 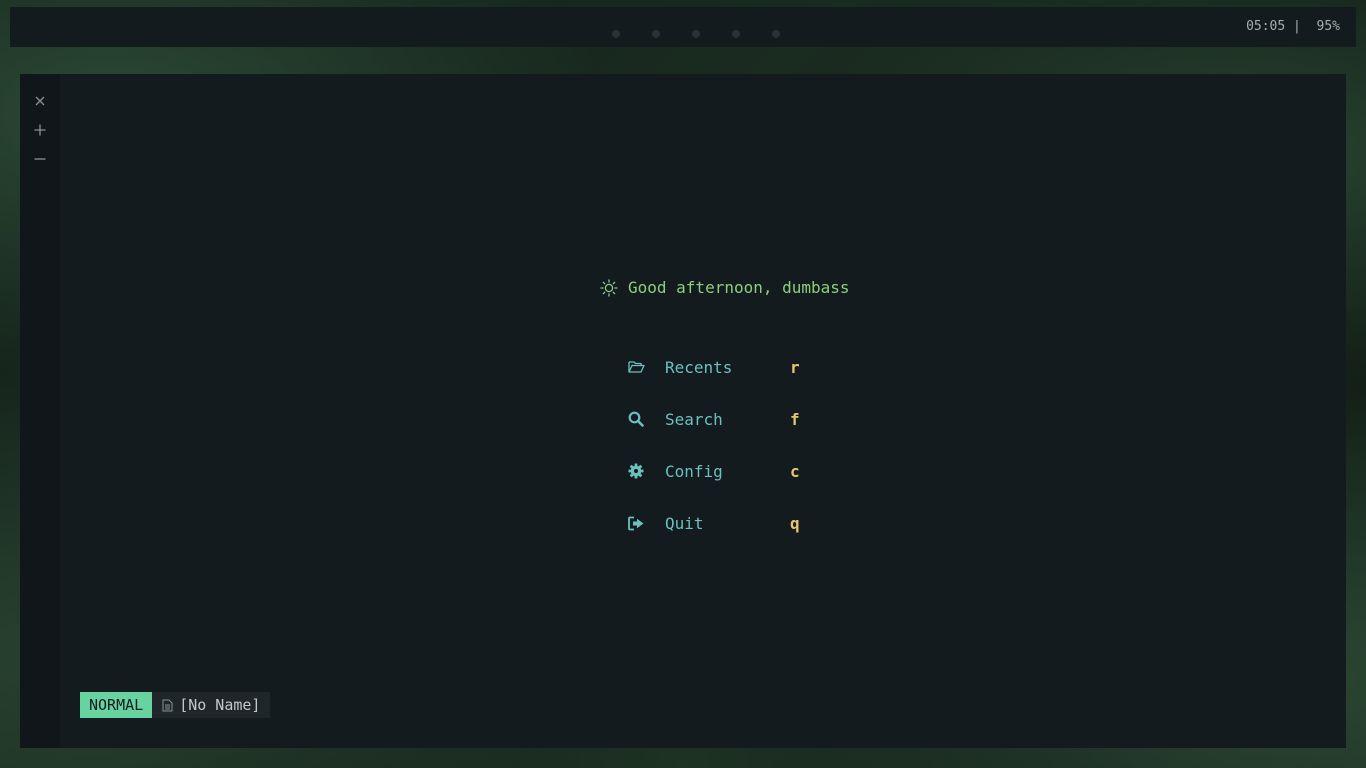 I want to click on window-controls-gutter, so click(x=40, y=411).